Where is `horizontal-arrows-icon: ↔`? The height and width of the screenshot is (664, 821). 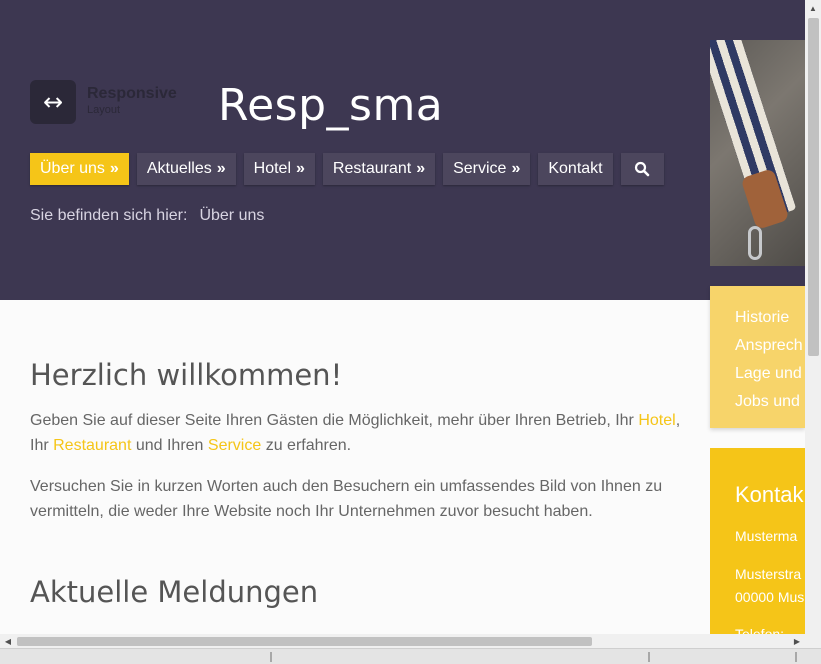 horizontal-arrows-icon: ↔ is located at coordinates (53, 102).